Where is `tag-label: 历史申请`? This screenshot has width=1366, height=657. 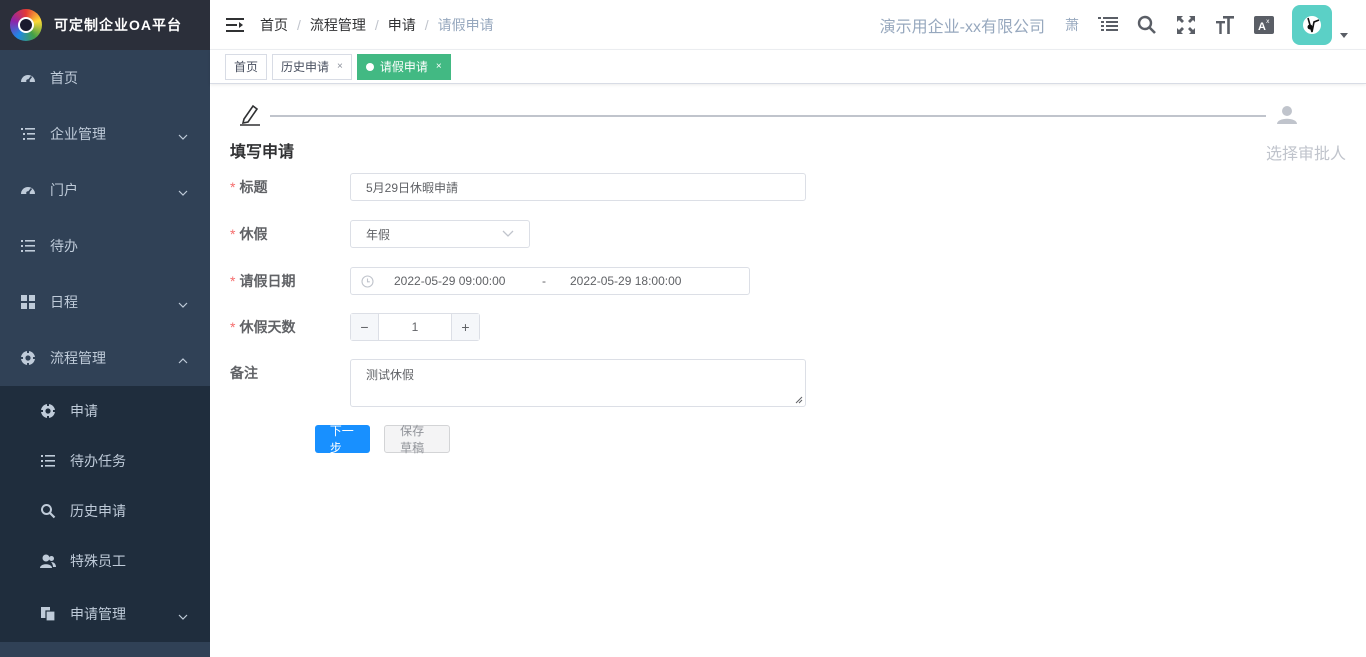
tag-label: 历史申请 is located at coordinates (305, 67).